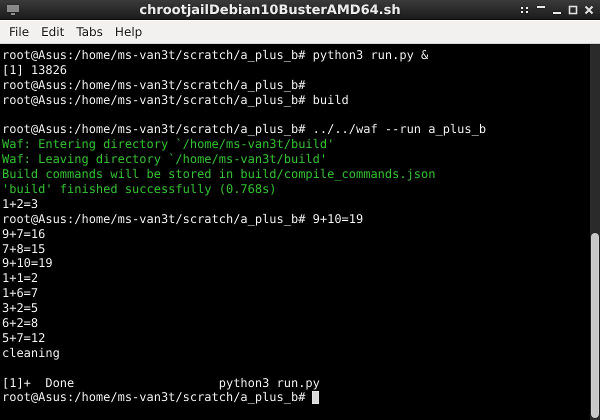  What do you see at coordinates (24, 338) in the screenshot?
I see `terminal-line: 5+7=12` at bounding box center [24, 338].